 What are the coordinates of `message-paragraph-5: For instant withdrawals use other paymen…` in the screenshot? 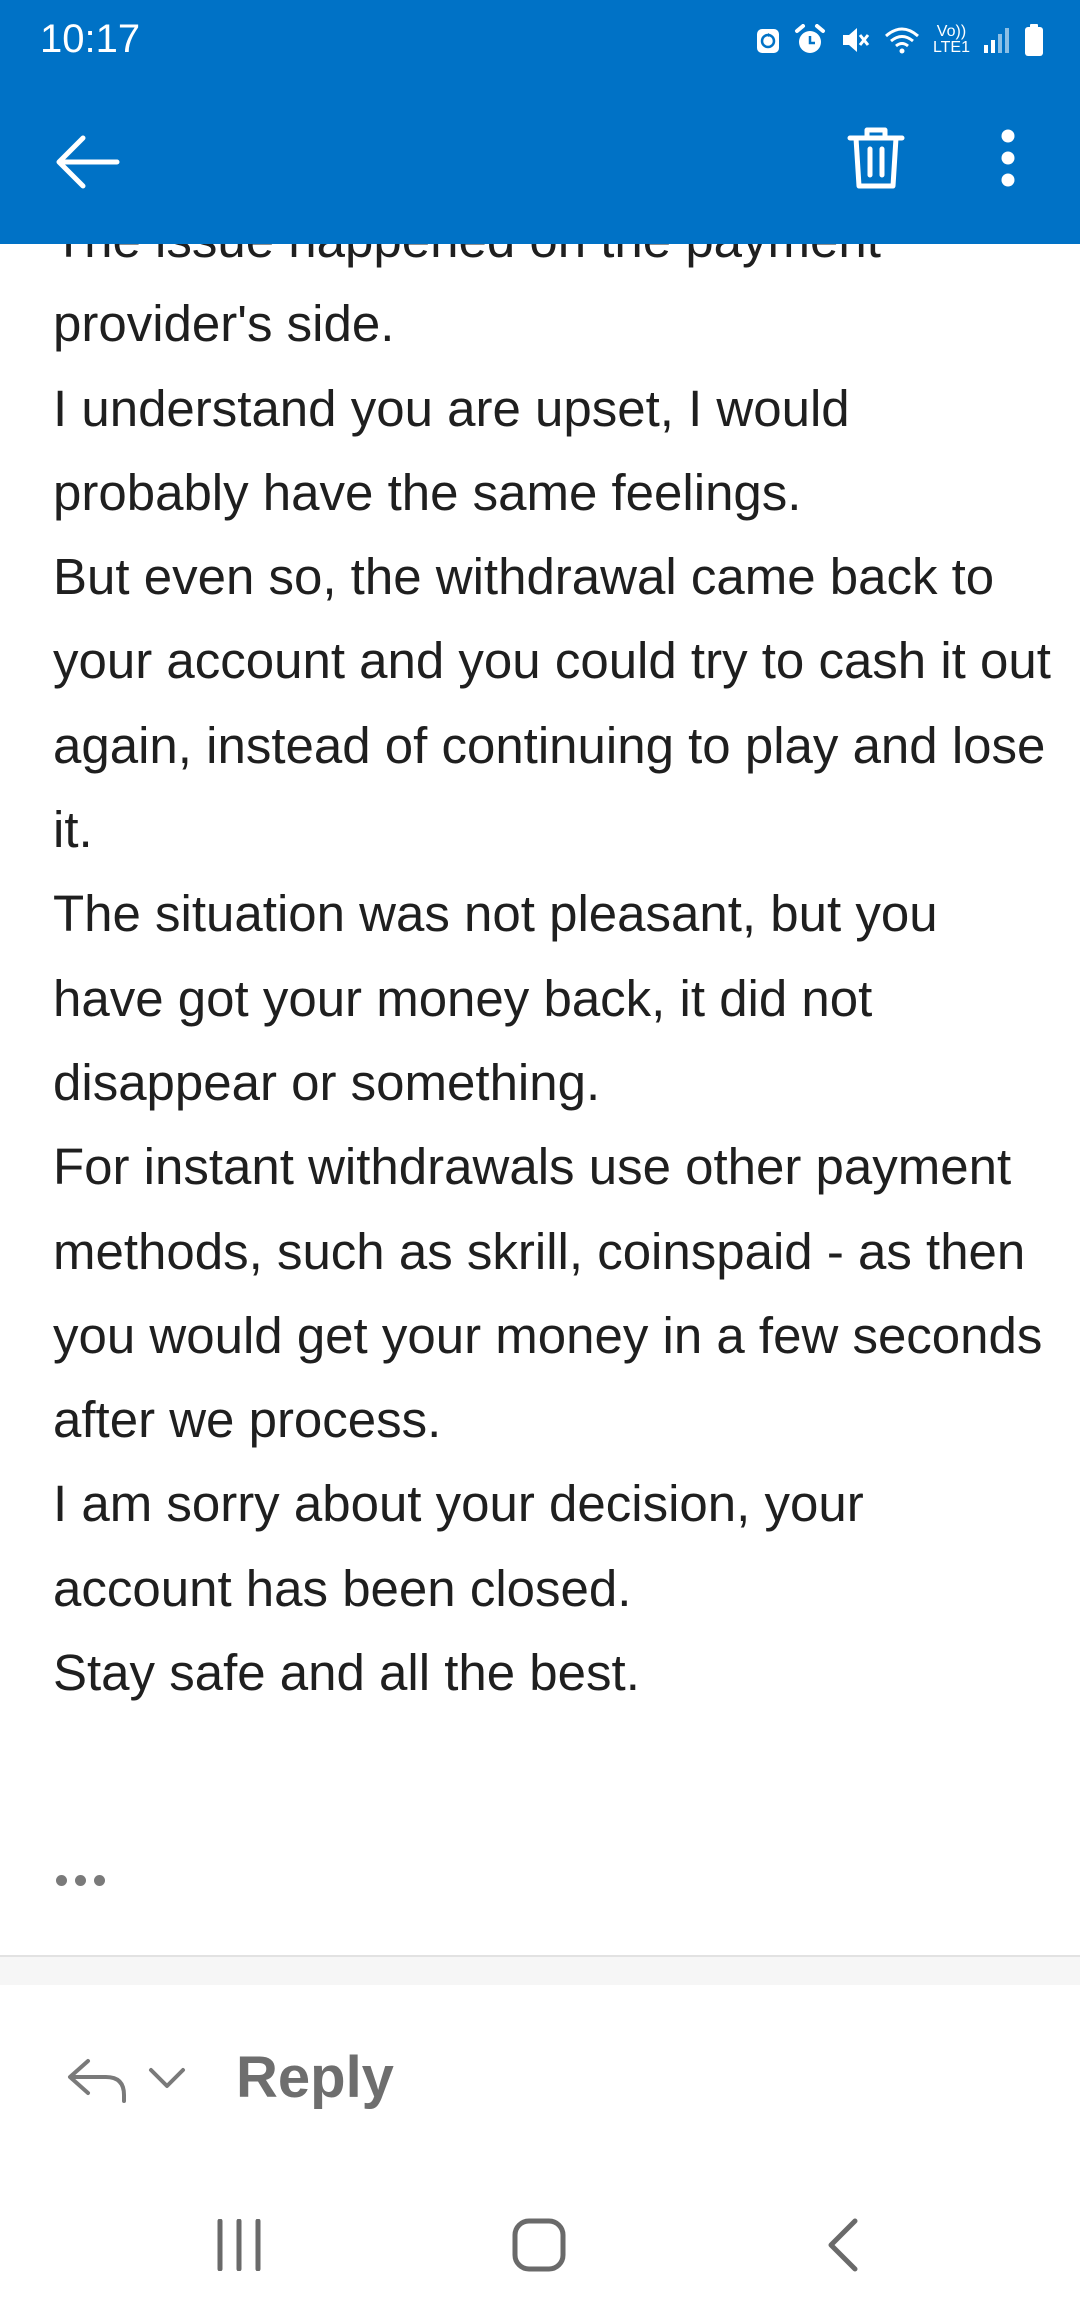 It's located at (548, 1293).